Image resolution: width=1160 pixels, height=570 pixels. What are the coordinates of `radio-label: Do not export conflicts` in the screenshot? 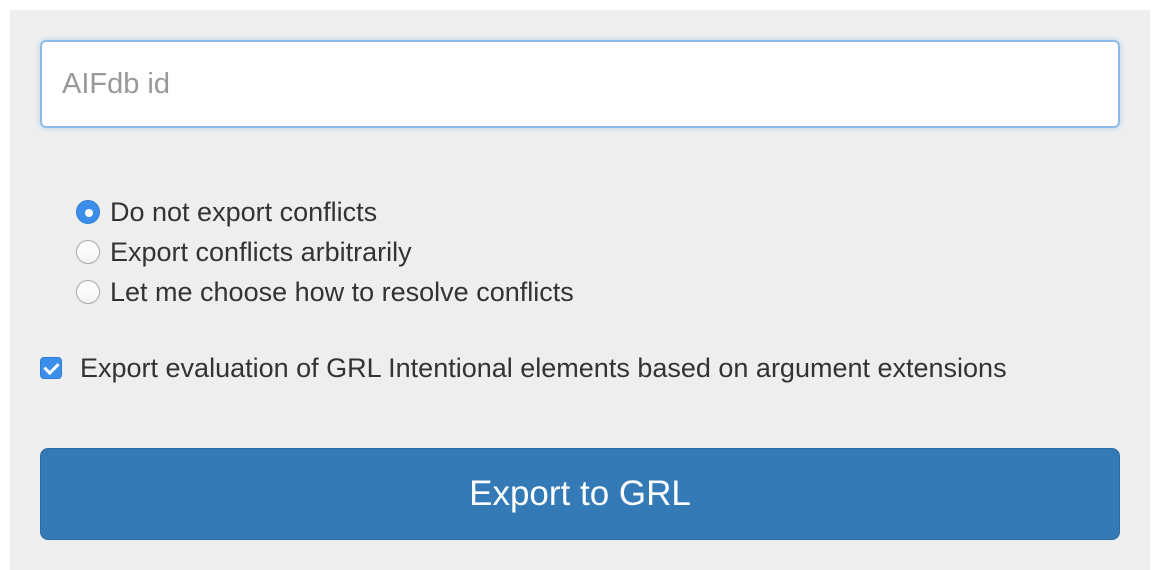 It's located at (244, 211).